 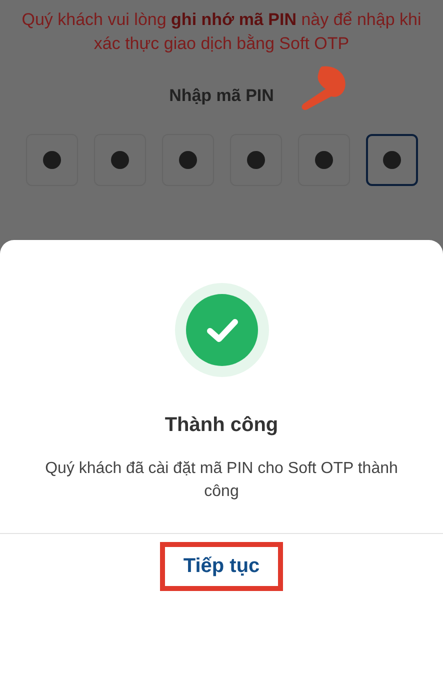 What do you see at coordinates (221, 32) in the screenshot?
I see `notice-text: Quý khách vui lòng ghi nhớ mã PIN này để nhập khi xác thực giao dịch bằng Soft OTP` at bounding box center [221, 32].